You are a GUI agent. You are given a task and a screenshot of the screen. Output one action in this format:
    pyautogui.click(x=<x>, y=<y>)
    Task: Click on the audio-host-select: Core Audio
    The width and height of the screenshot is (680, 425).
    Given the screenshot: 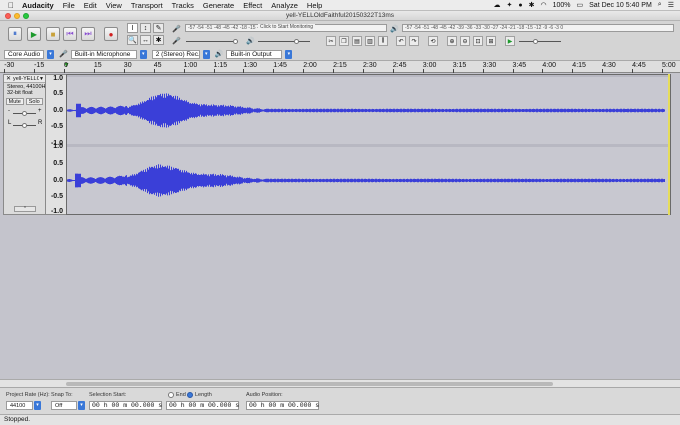 What is the action you would take?
    pyautogui.click(x=24, y=54)
    